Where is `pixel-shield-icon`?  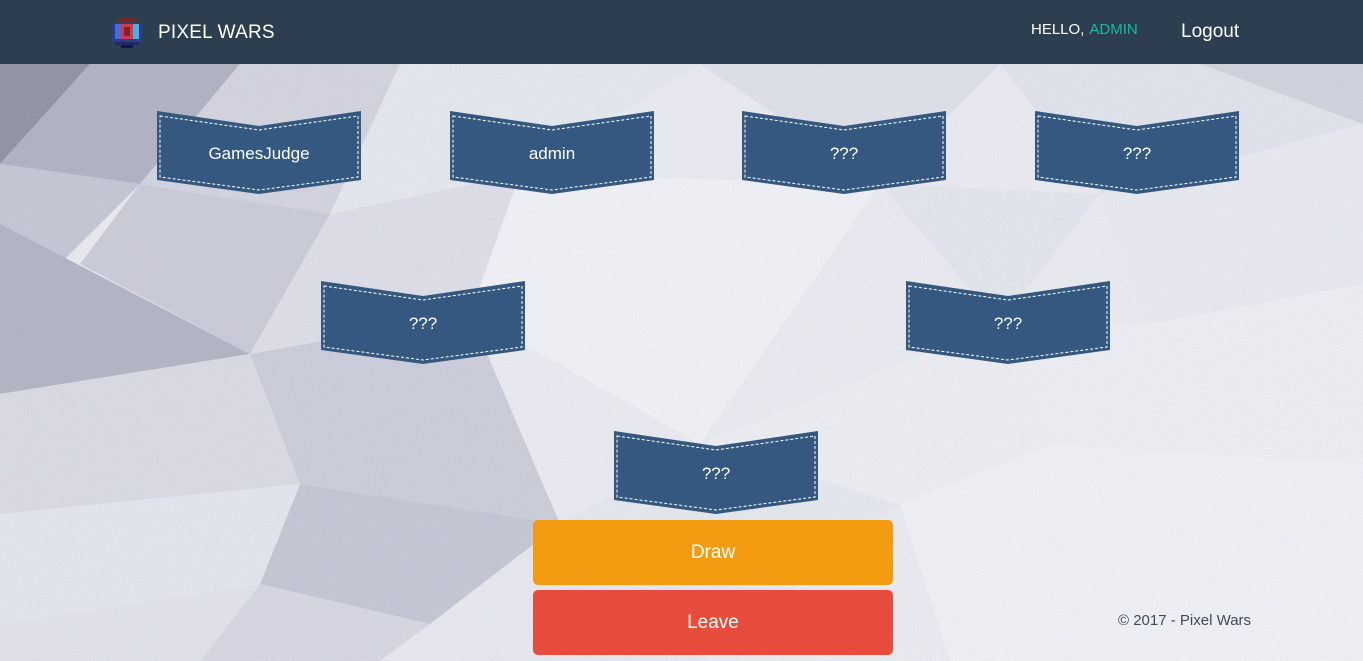 pixel-shield-icon is located at coordinates (127, 33).